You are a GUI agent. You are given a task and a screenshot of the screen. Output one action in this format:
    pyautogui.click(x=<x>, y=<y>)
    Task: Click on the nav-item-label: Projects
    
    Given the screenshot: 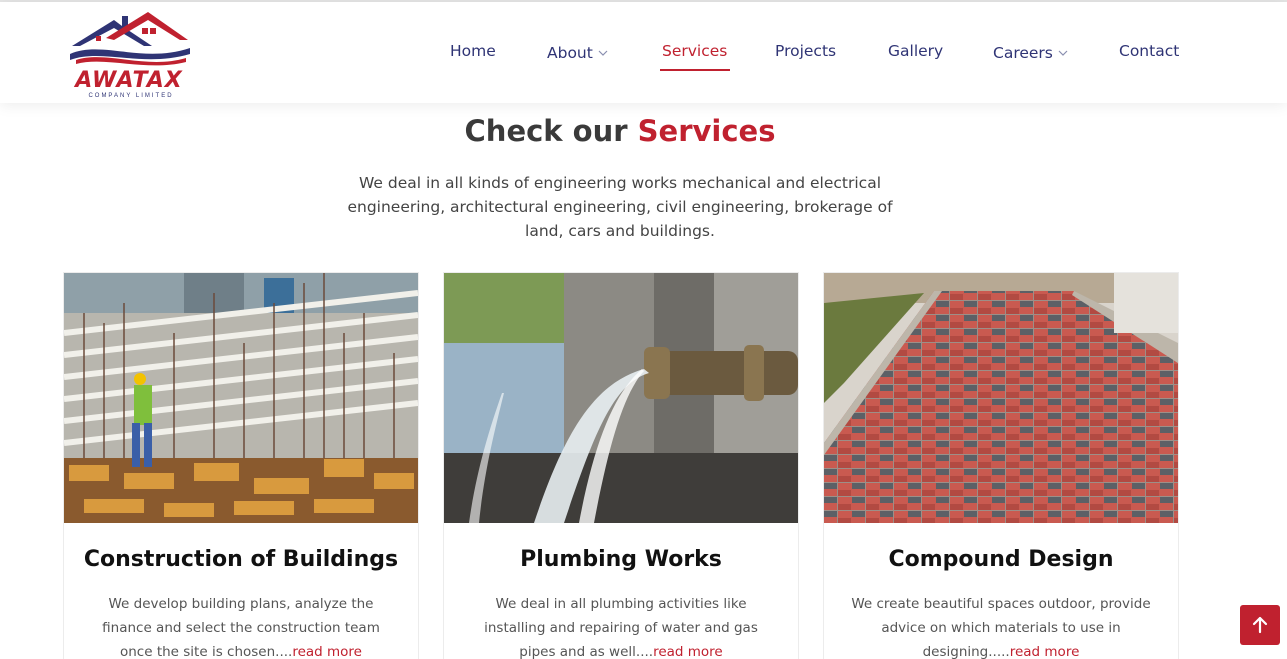 What is the action you would take?
    pyautogui.click(x=806, y=51)
    